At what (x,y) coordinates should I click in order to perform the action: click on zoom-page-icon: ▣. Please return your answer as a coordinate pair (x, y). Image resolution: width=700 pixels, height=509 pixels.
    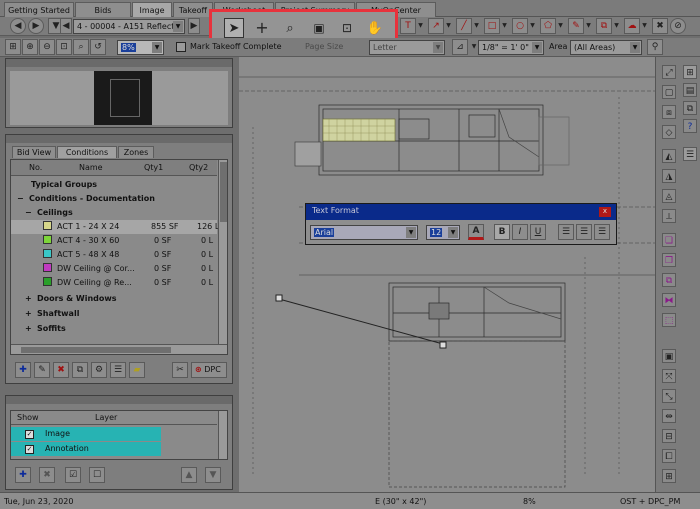
    Looking at the image, I should click on (319, 28).